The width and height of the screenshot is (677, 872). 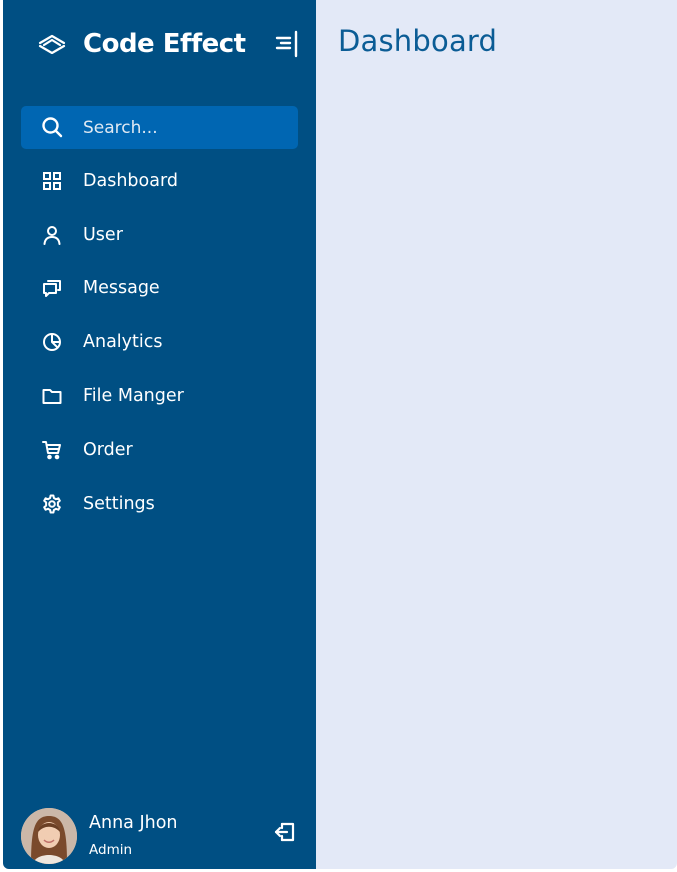 I want to click on page-title: Dashboard, so click(x=418, y=41).